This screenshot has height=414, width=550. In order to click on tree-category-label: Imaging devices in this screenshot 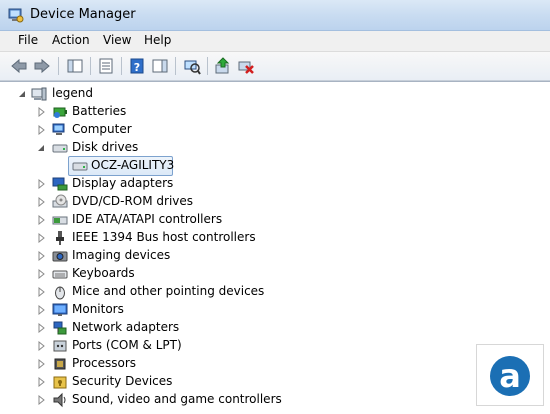, I will do `click(121, 255)`.